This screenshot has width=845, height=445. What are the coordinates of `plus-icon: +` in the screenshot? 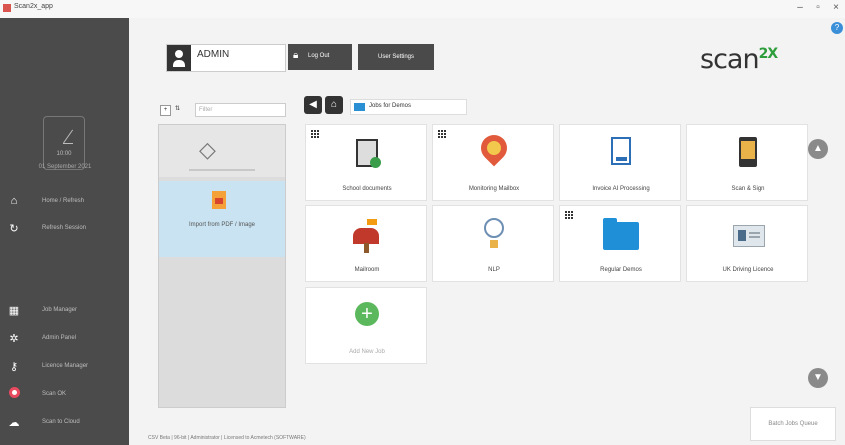 It's located at (367, 314).